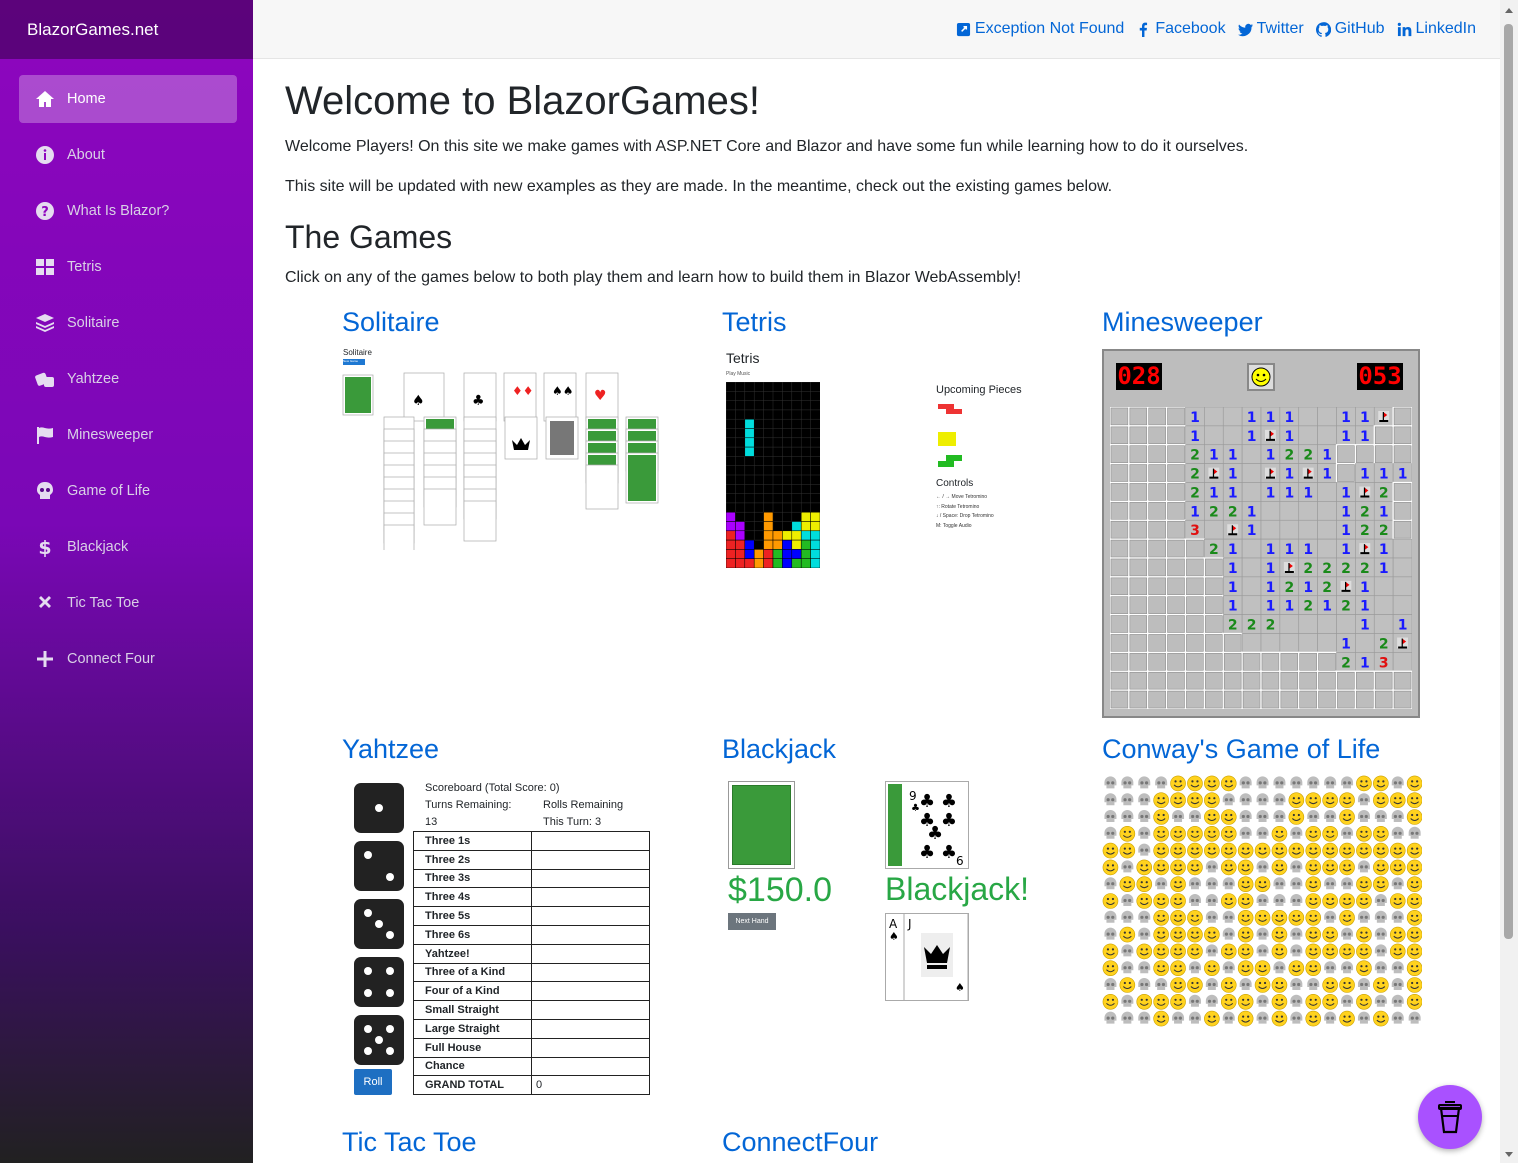 This screenshot has height=1163, width=1518. Describe the element at coordinates (126, 29) in the screenshot. I see `brand-title: BlazorGames.net` at that location.